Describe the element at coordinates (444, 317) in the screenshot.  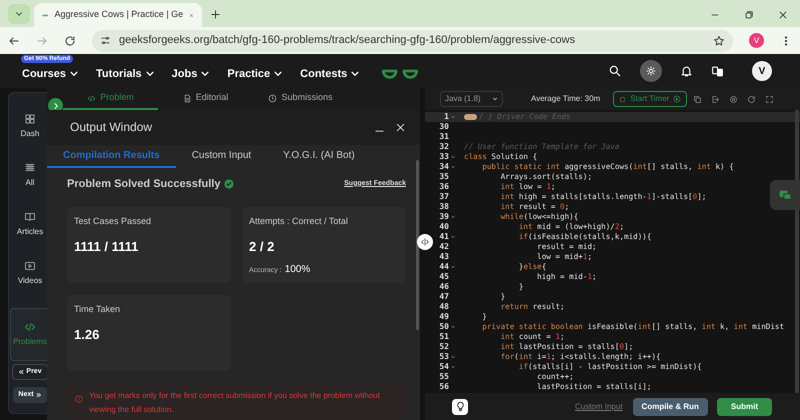
I see `line-number: 49` at that location.